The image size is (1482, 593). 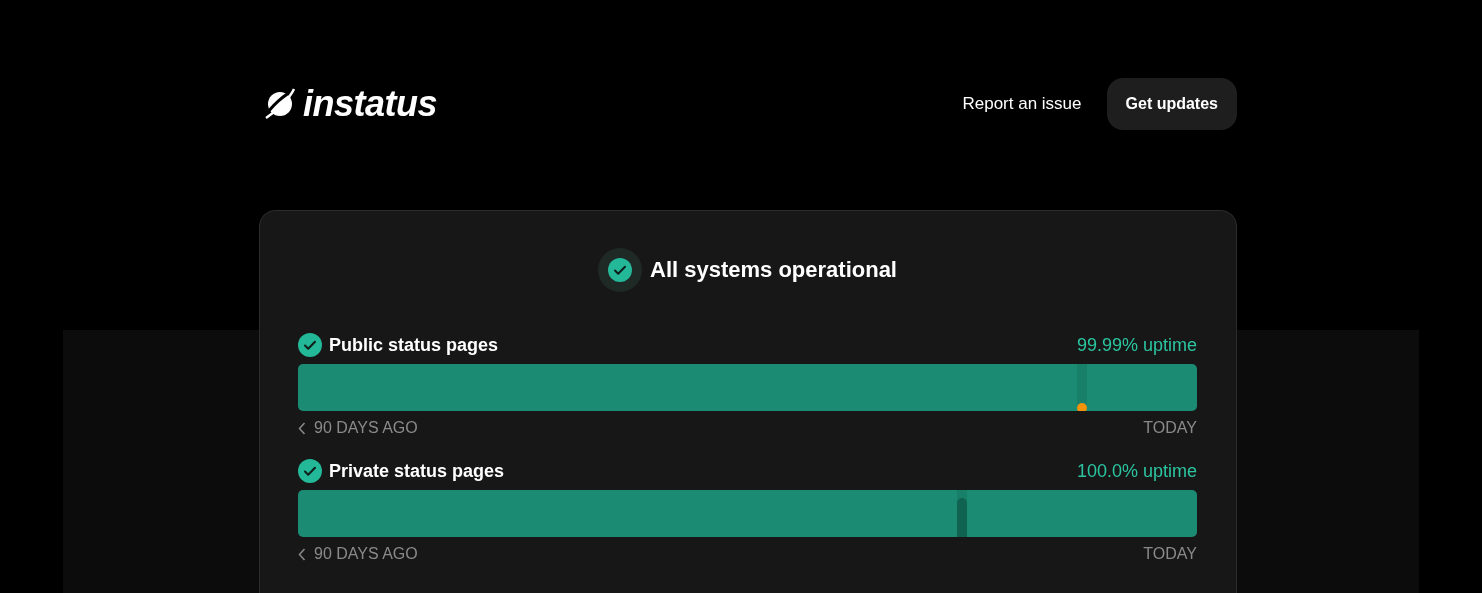 I want to click on logo-text: instatus, so click(x=370, y=104).